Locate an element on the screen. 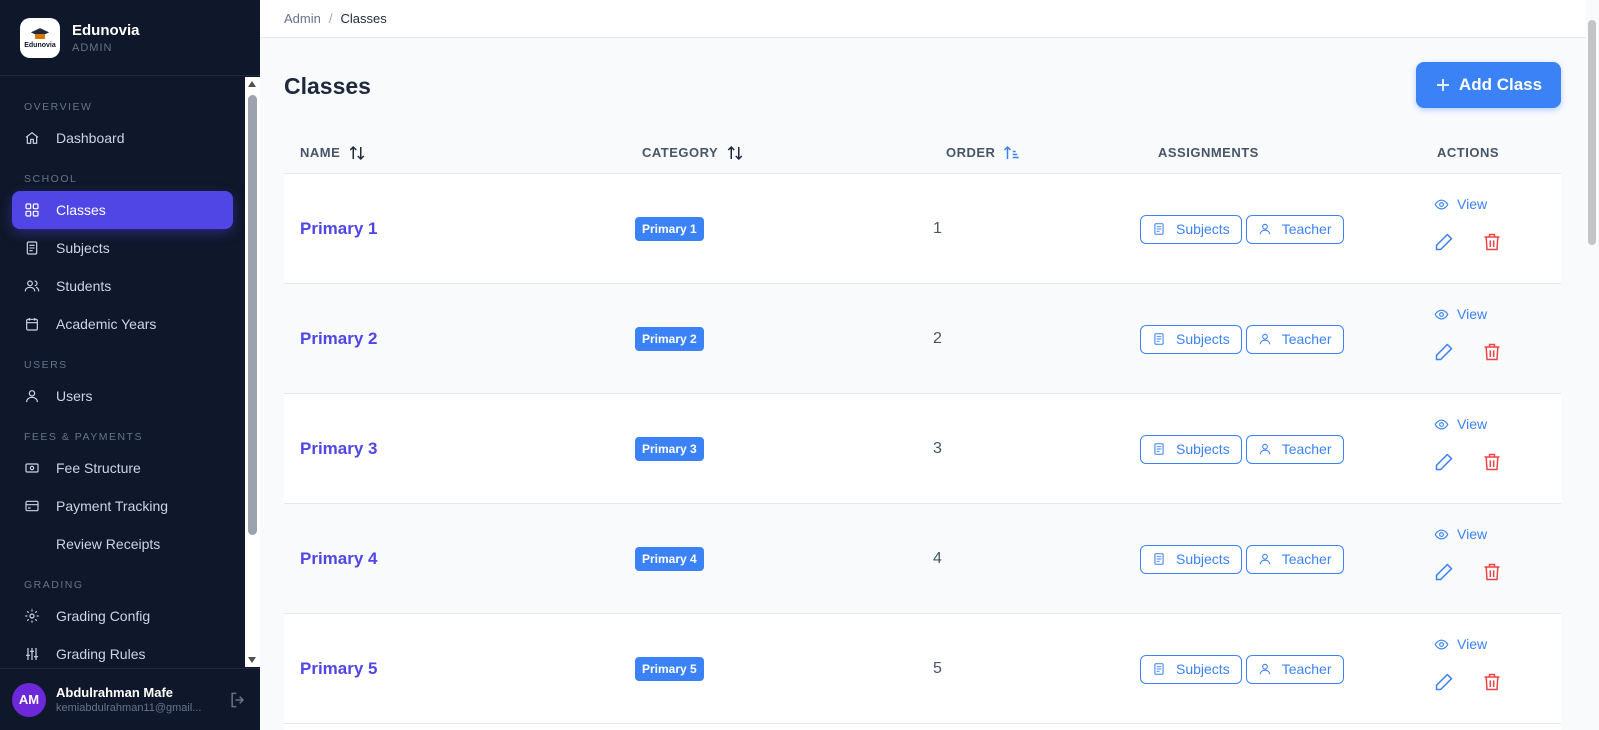 Image resolution: width=1599 pixels, height=730 pixels. sidebar-item-label: Fee Structure is located at coordinates (98, 468).